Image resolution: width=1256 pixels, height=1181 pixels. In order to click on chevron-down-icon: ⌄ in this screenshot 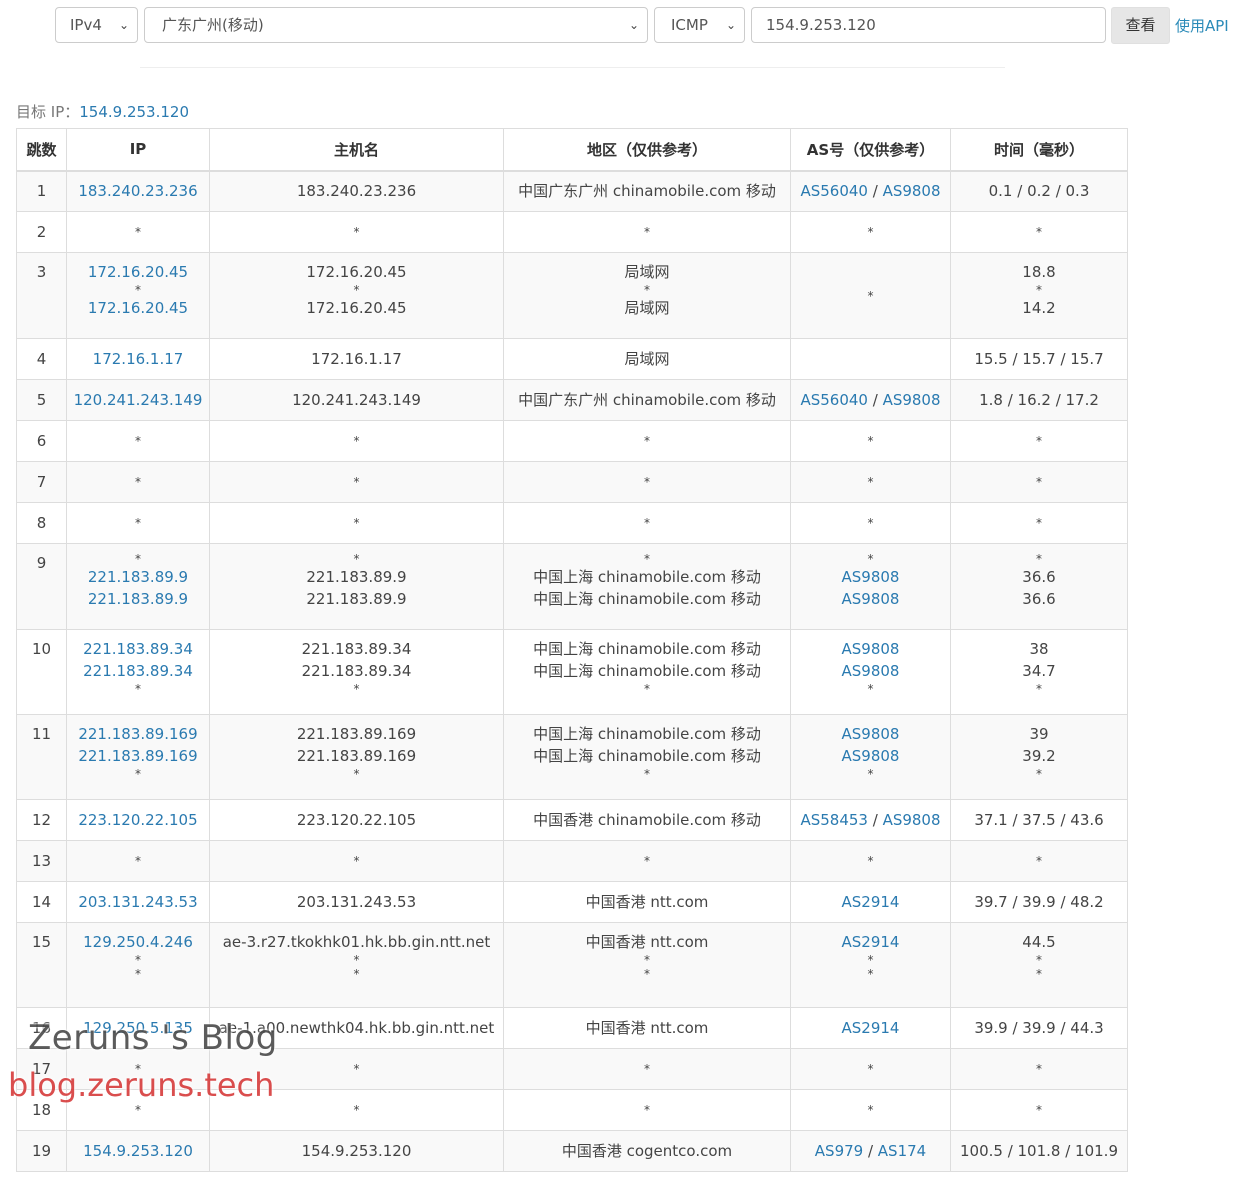, I will do `click(123, 25)`.